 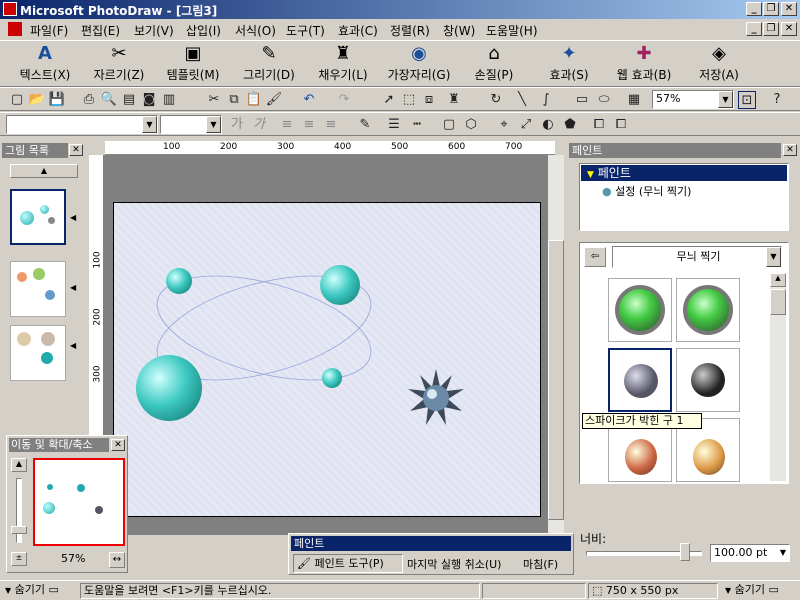 I want to click on line-icon: ╲, so click(x=522, y=100).